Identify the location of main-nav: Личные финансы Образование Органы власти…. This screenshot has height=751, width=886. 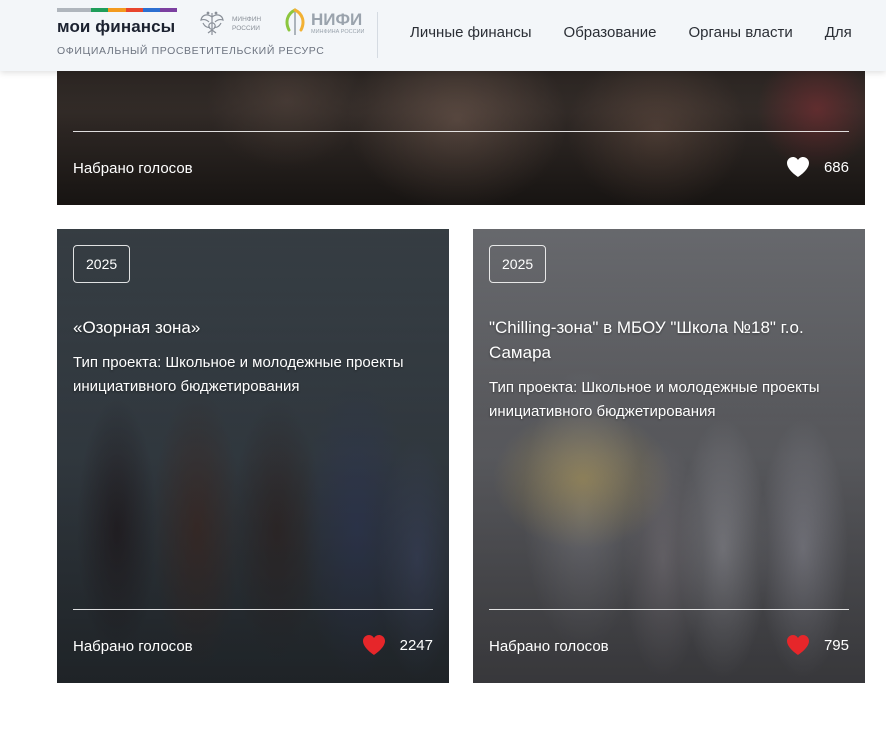
(631, 32).